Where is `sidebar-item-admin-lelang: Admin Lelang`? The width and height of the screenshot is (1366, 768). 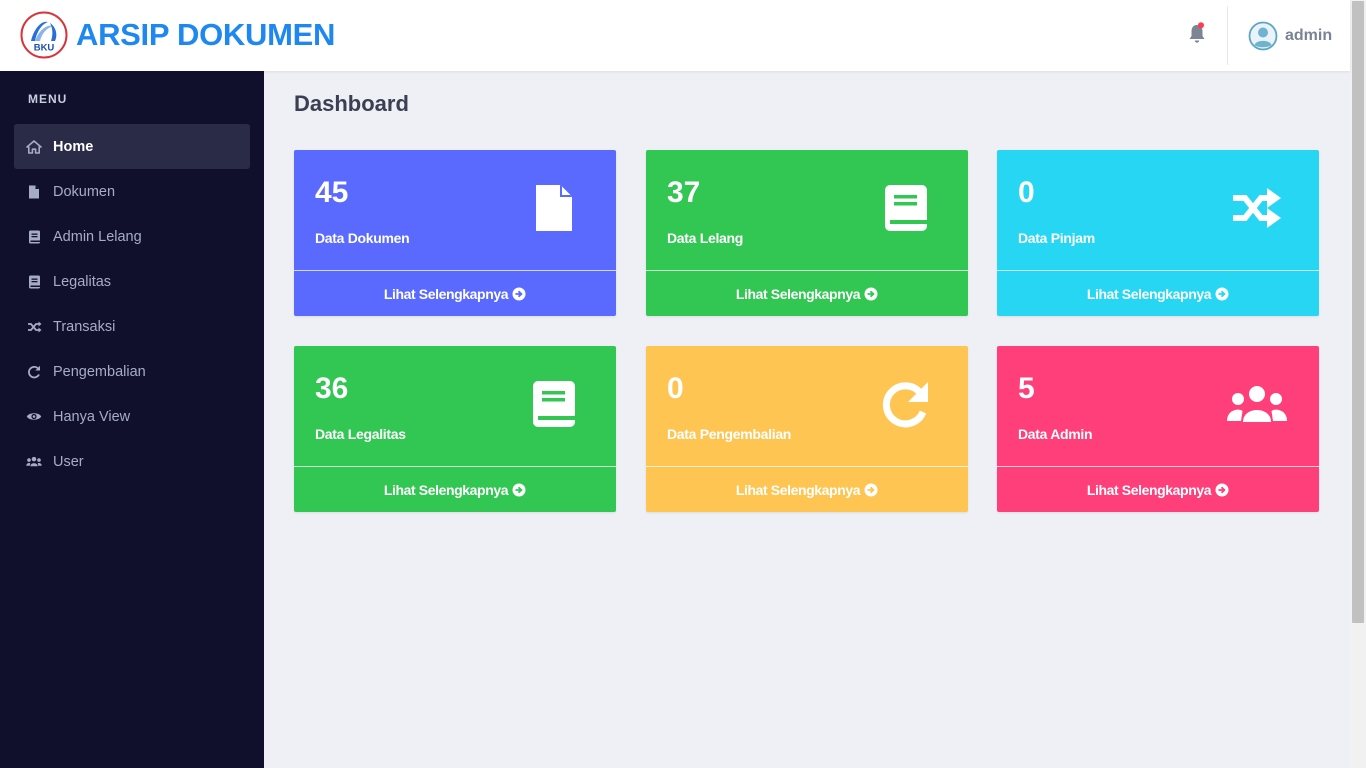 sidebar-item-admin-lelang: Admin Lelang is located at coordinates (132, 236).